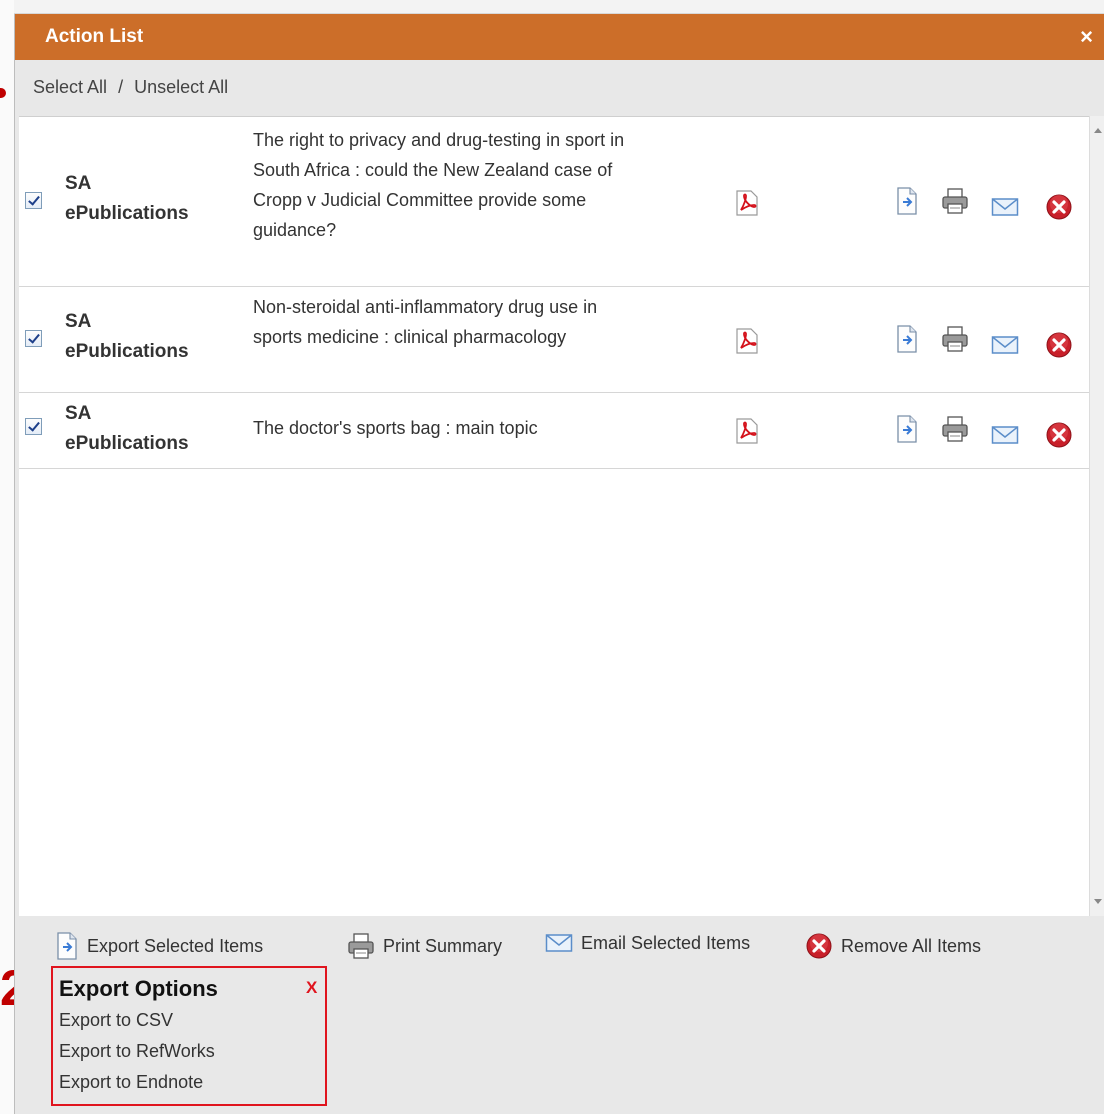 The width and height of the screenshot is (1104, 1114). What do you see at coordinates (131, 1082) in the screenshot?
I see `export-to-endnote-link: Export to Endnote` at bounding box center [131, 1082].